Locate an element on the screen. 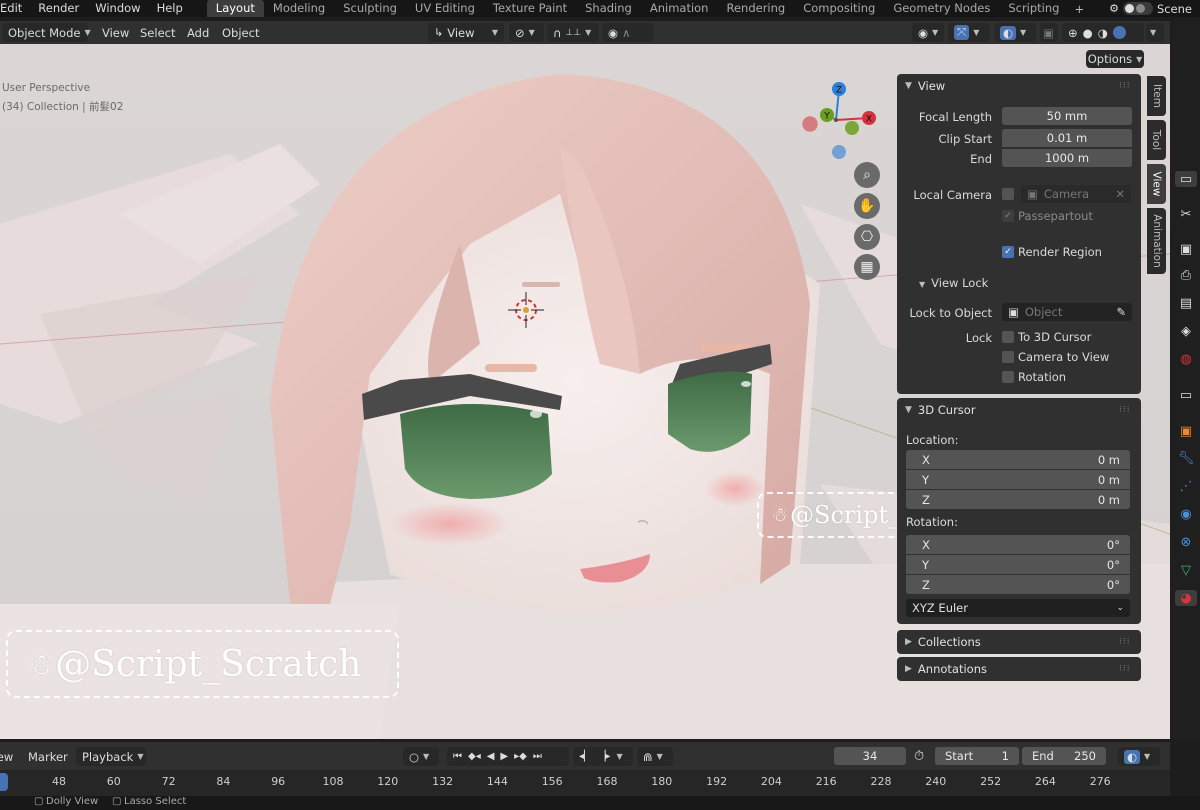 Image resolution: width=1200 pixels, height=810 pixels. workspace-tab-uv-editing: UV Editing is located at coordinates (445, 8).